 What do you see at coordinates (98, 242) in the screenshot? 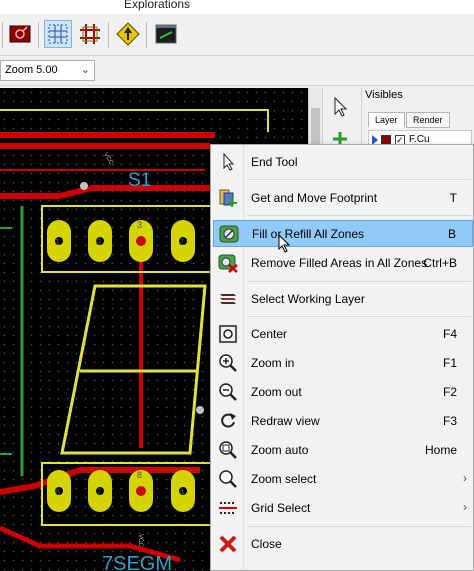
I see `pad-number: 9` at bounding box center [98, 242].